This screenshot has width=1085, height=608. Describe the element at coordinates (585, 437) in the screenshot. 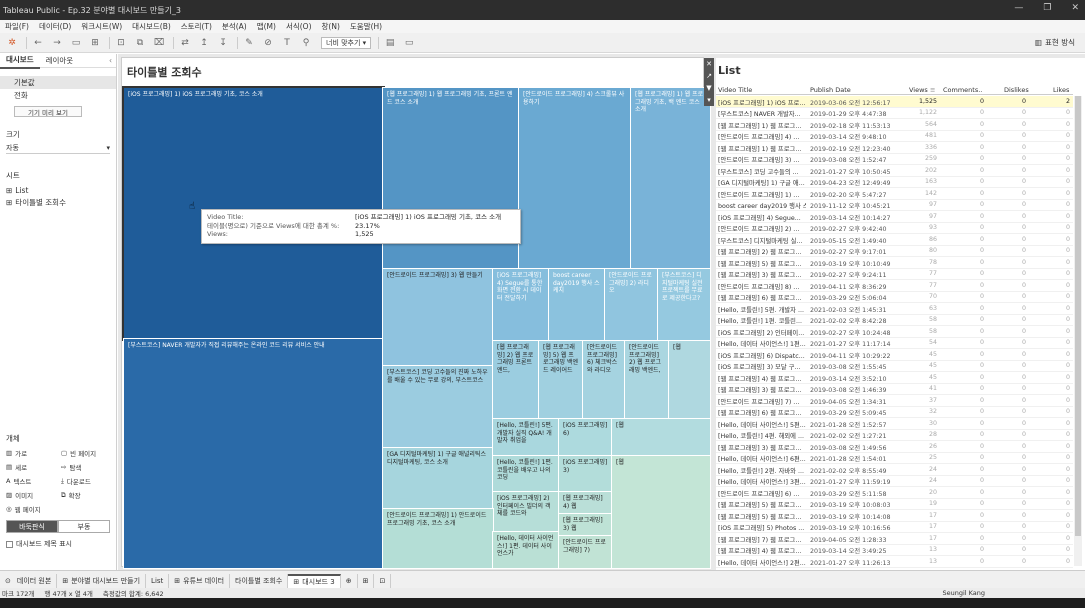

I see `treemap-box: [iOS 프로그래밍] 6)` at that location.